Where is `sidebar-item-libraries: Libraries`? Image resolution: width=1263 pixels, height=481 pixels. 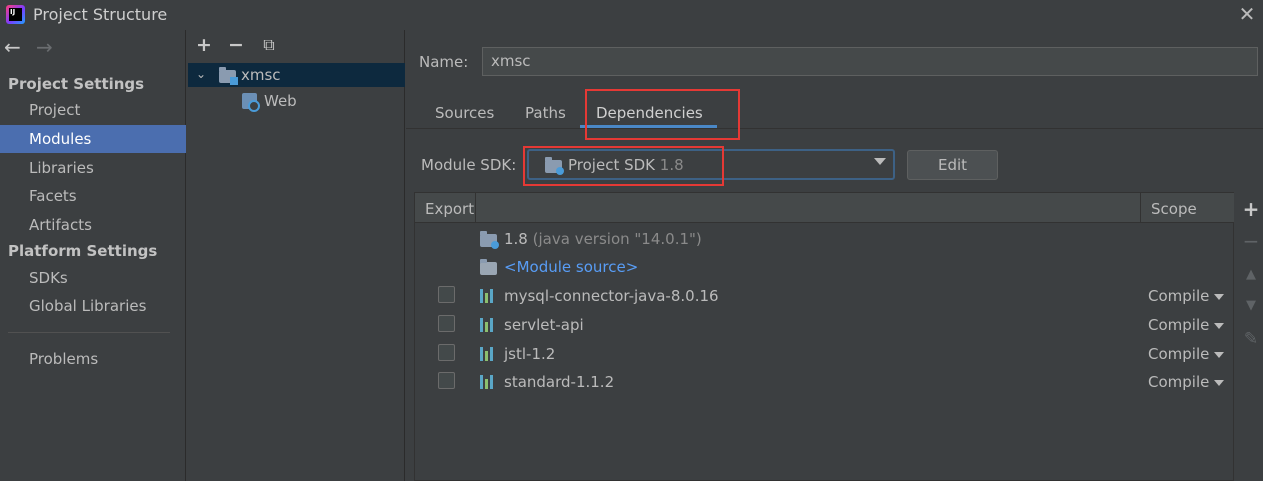 sidebar-item-libraries: Libraries is located at coordinates (93, 168).